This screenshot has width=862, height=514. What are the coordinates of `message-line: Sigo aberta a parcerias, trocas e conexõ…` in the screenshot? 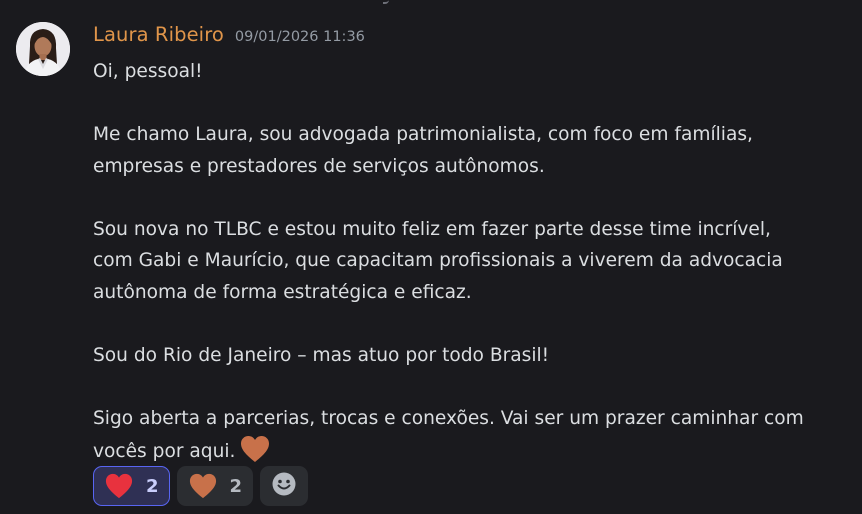 It's located at (448, 418).